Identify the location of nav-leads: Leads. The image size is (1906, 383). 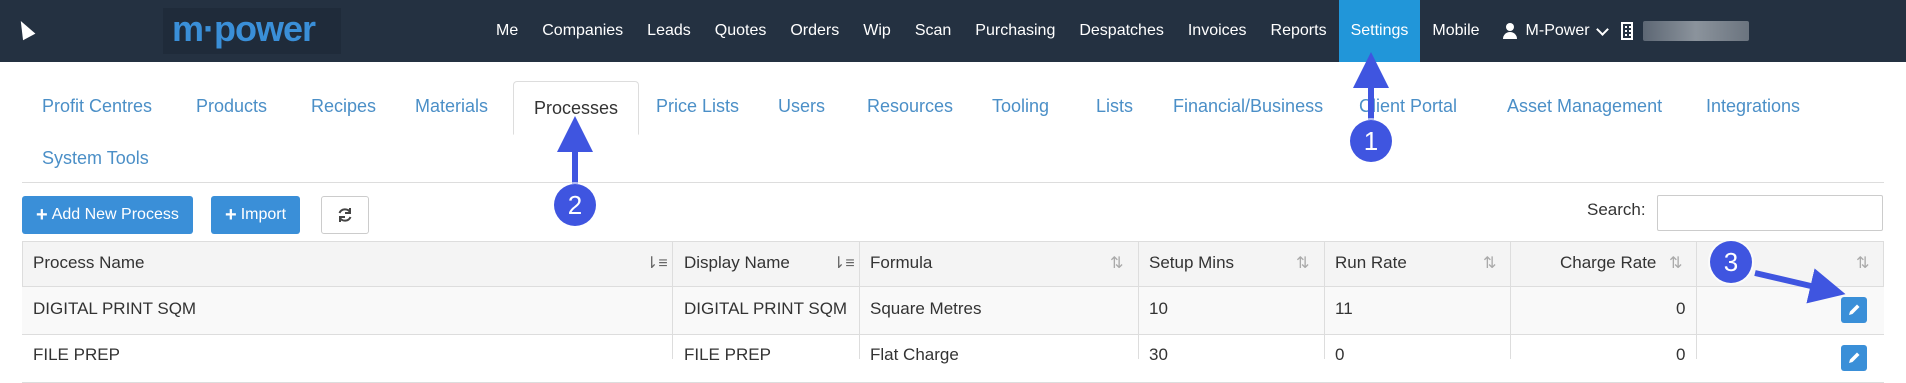
(669, 31).